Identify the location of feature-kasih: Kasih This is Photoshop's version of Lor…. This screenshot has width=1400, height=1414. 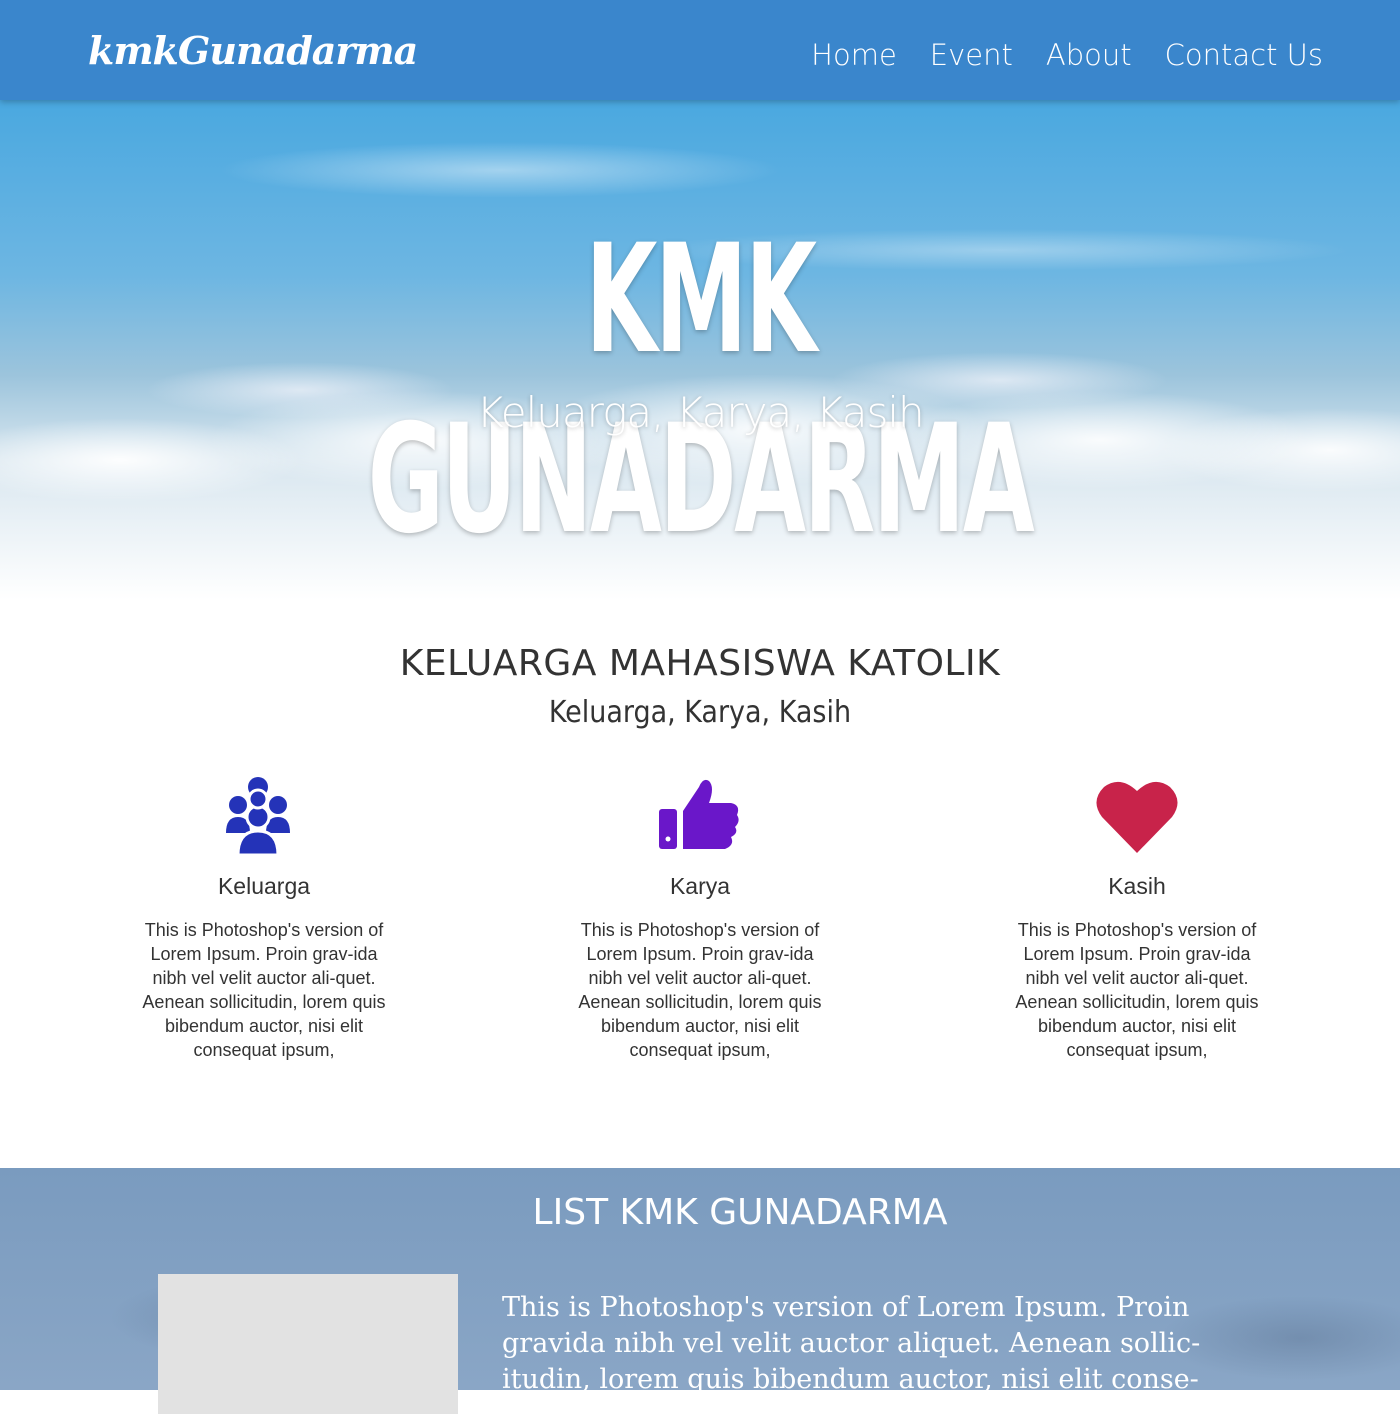
(1137, 918).